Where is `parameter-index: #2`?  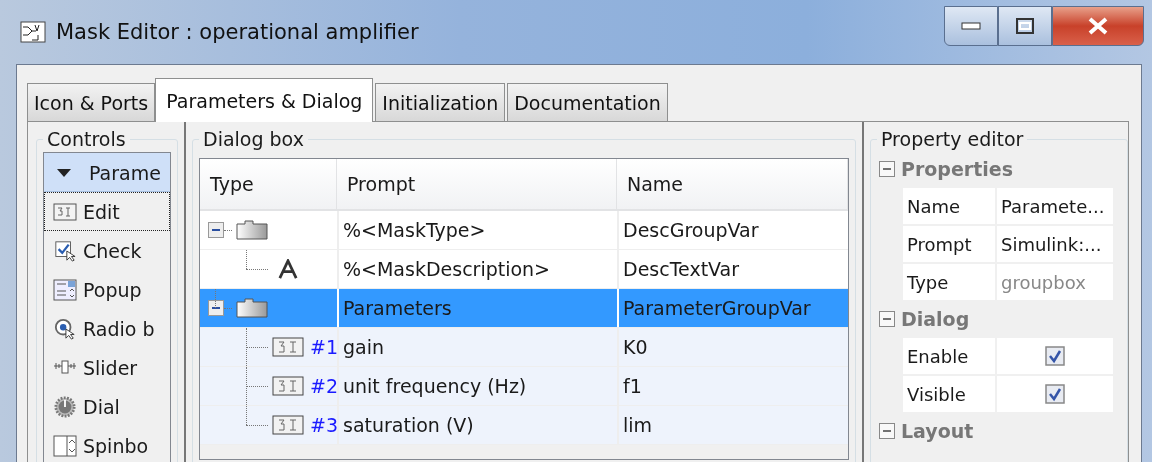 parameter-index: #2 is located at coordinates (324, 386).